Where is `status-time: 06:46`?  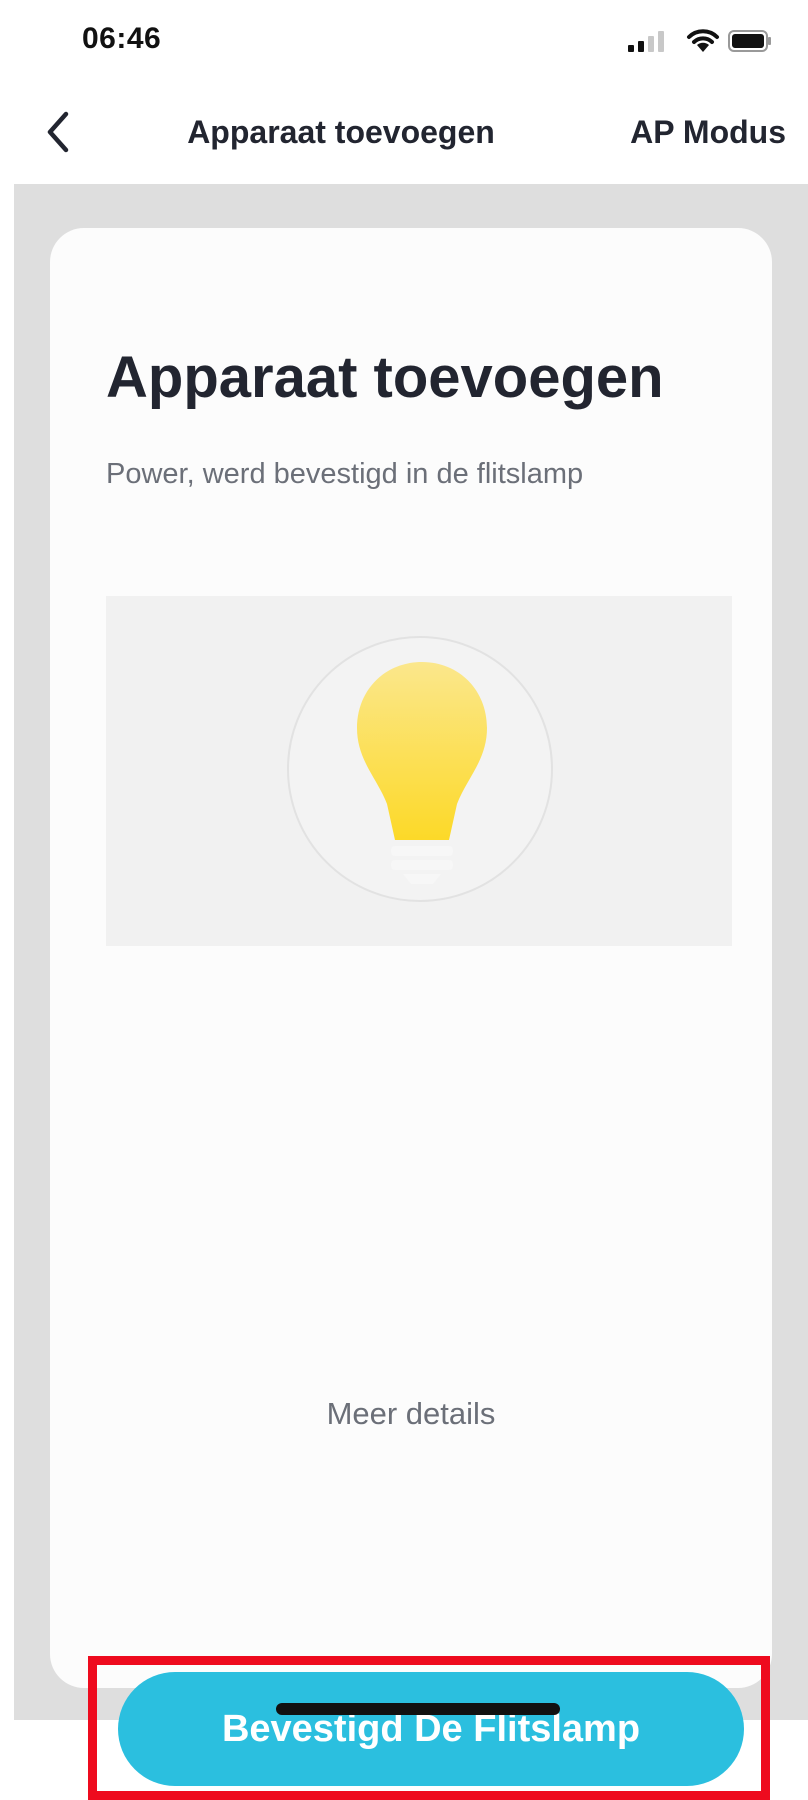 status-time: 06:46 is located at coordinates (122, 38).